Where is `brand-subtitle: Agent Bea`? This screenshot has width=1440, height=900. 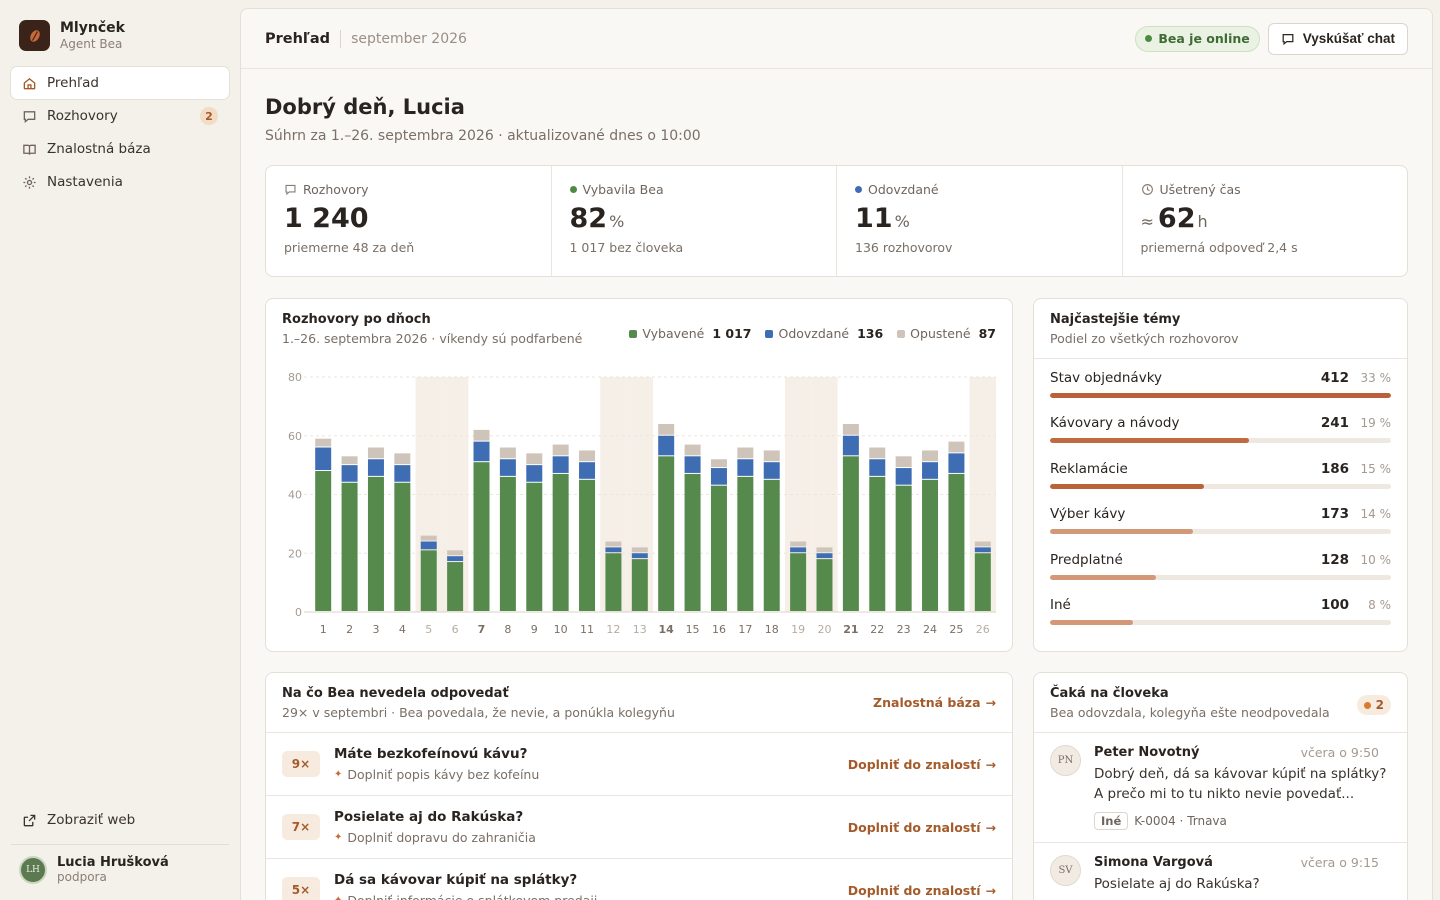 brand-subtitle: Agent Bea is located at coordinates (91, 44).